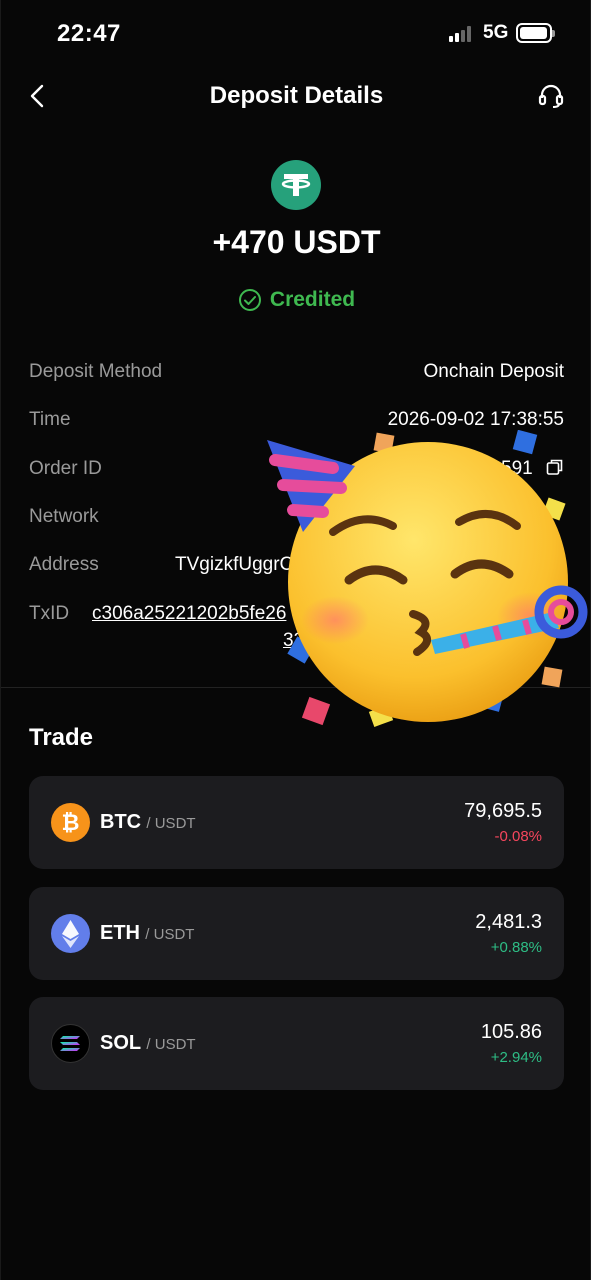 The width and height of the screenshot is (591, 1280). What do you see at coordinates (518, 836) in the screenshot?
I see `pair-change: -0.08%` at bounding box center [518, 836].